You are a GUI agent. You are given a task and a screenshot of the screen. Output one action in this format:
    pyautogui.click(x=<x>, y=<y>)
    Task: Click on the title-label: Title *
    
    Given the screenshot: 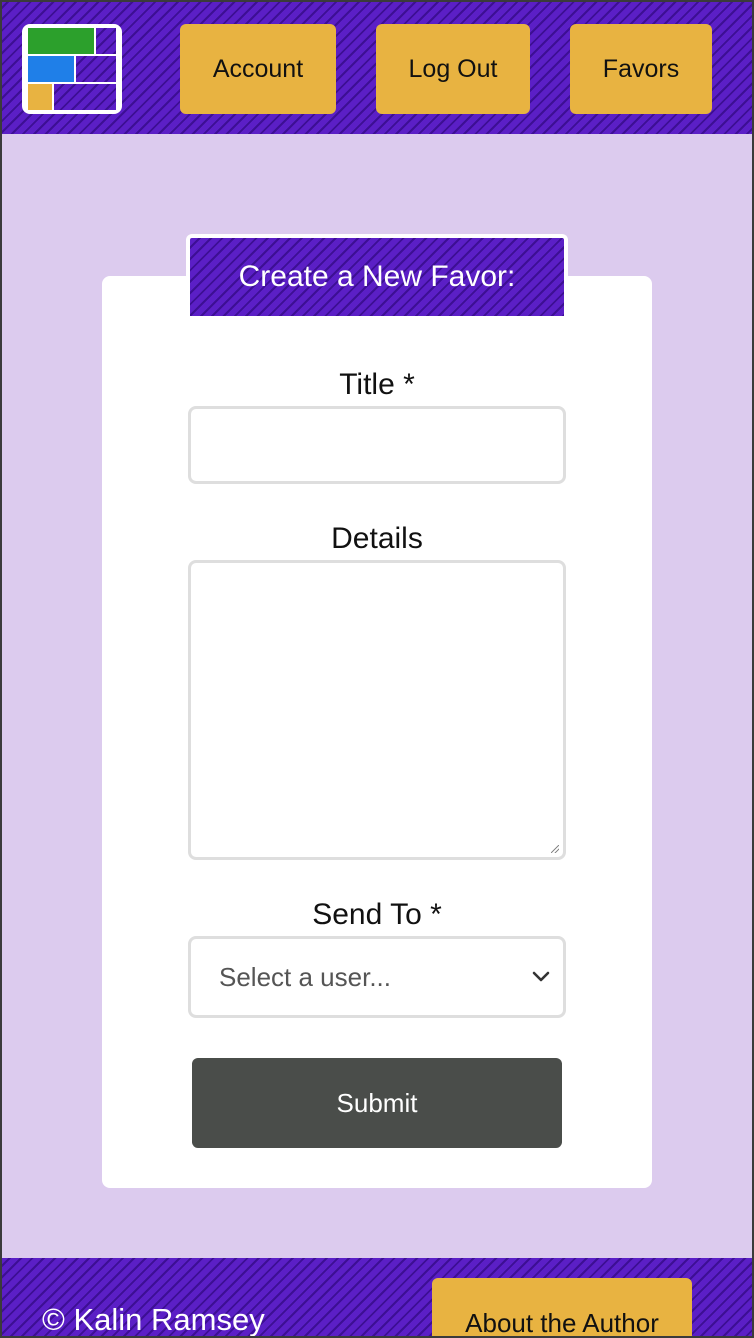 What is the action you would take?
    pyautogui.click(x=377, y=384)
    